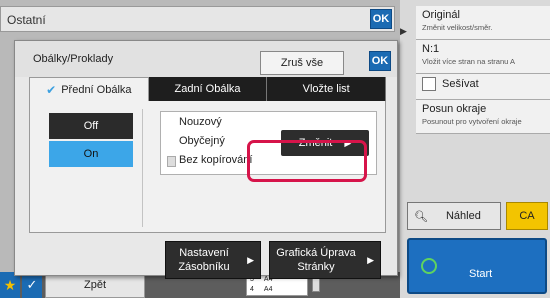  What do you see at coordinates (327, 89) in the screenshot?
I see `tab-insert-sheet: Vložte list` at bounding box center [327, 89].